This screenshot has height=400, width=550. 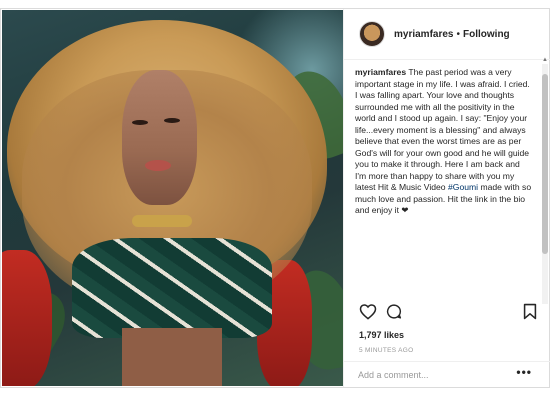 What do you see at coordinates (368, 314) in the screenshot?
I see `heart-icon` at bounding box center [368, 314].